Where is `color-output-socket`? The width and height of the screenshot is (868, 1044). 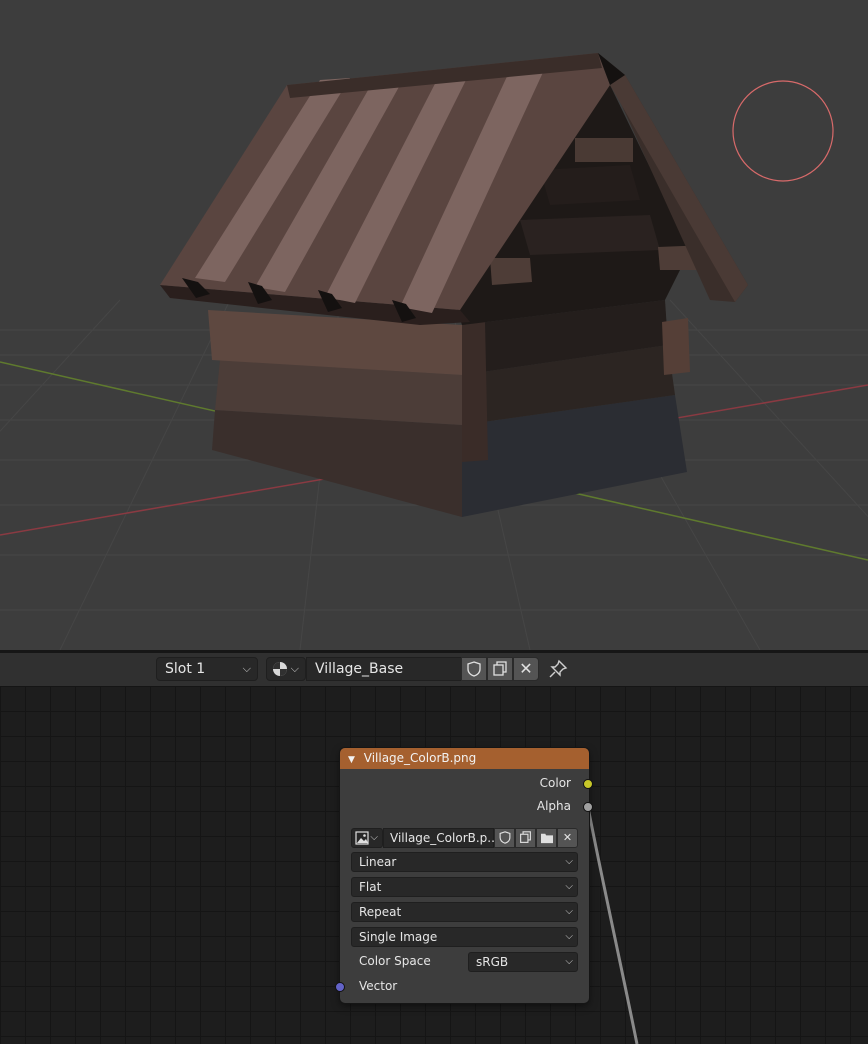
color-output-socket is located at coordinates (588, 784).